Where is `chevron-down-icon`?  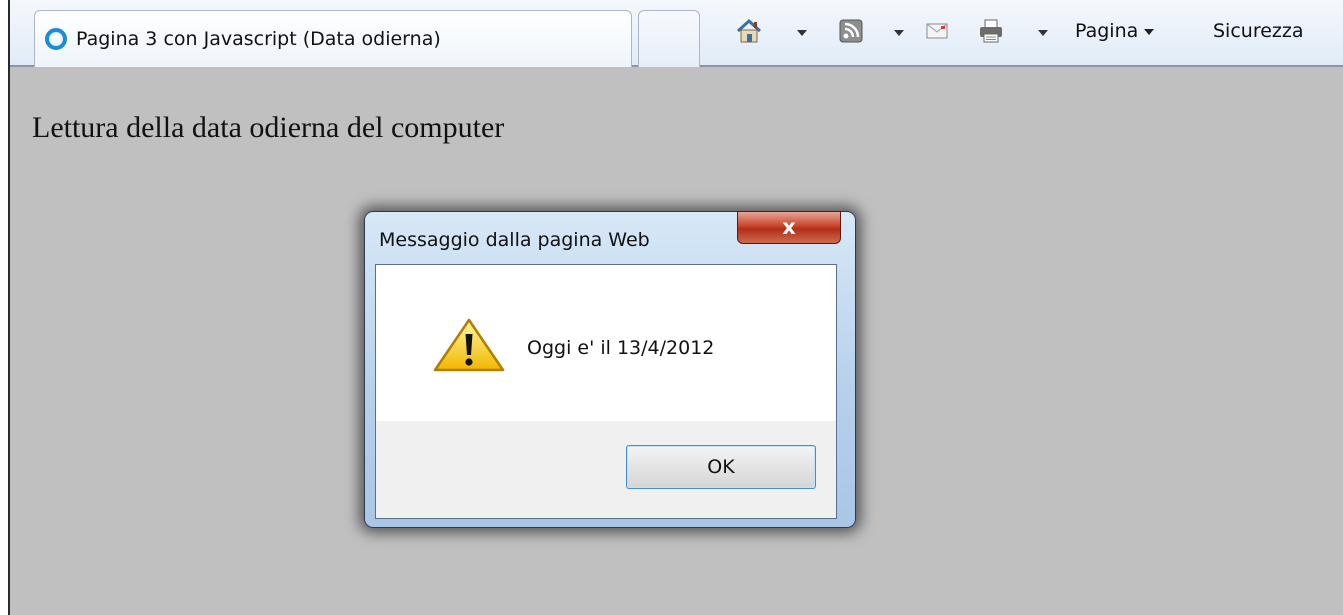 chevron-down-icon is located at coordinates (1149, 31).